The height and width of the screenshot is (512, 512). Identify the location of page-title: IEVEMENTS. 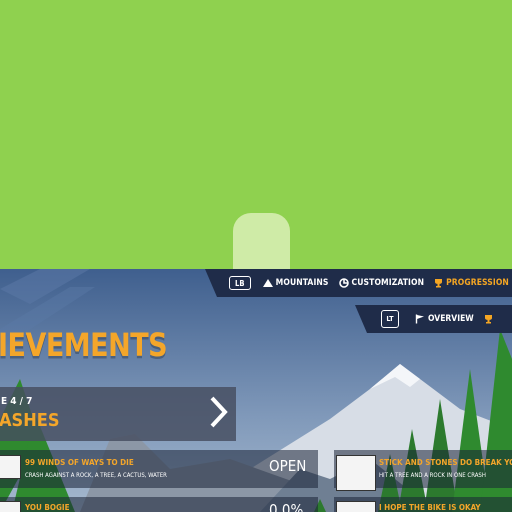
(84, 346).